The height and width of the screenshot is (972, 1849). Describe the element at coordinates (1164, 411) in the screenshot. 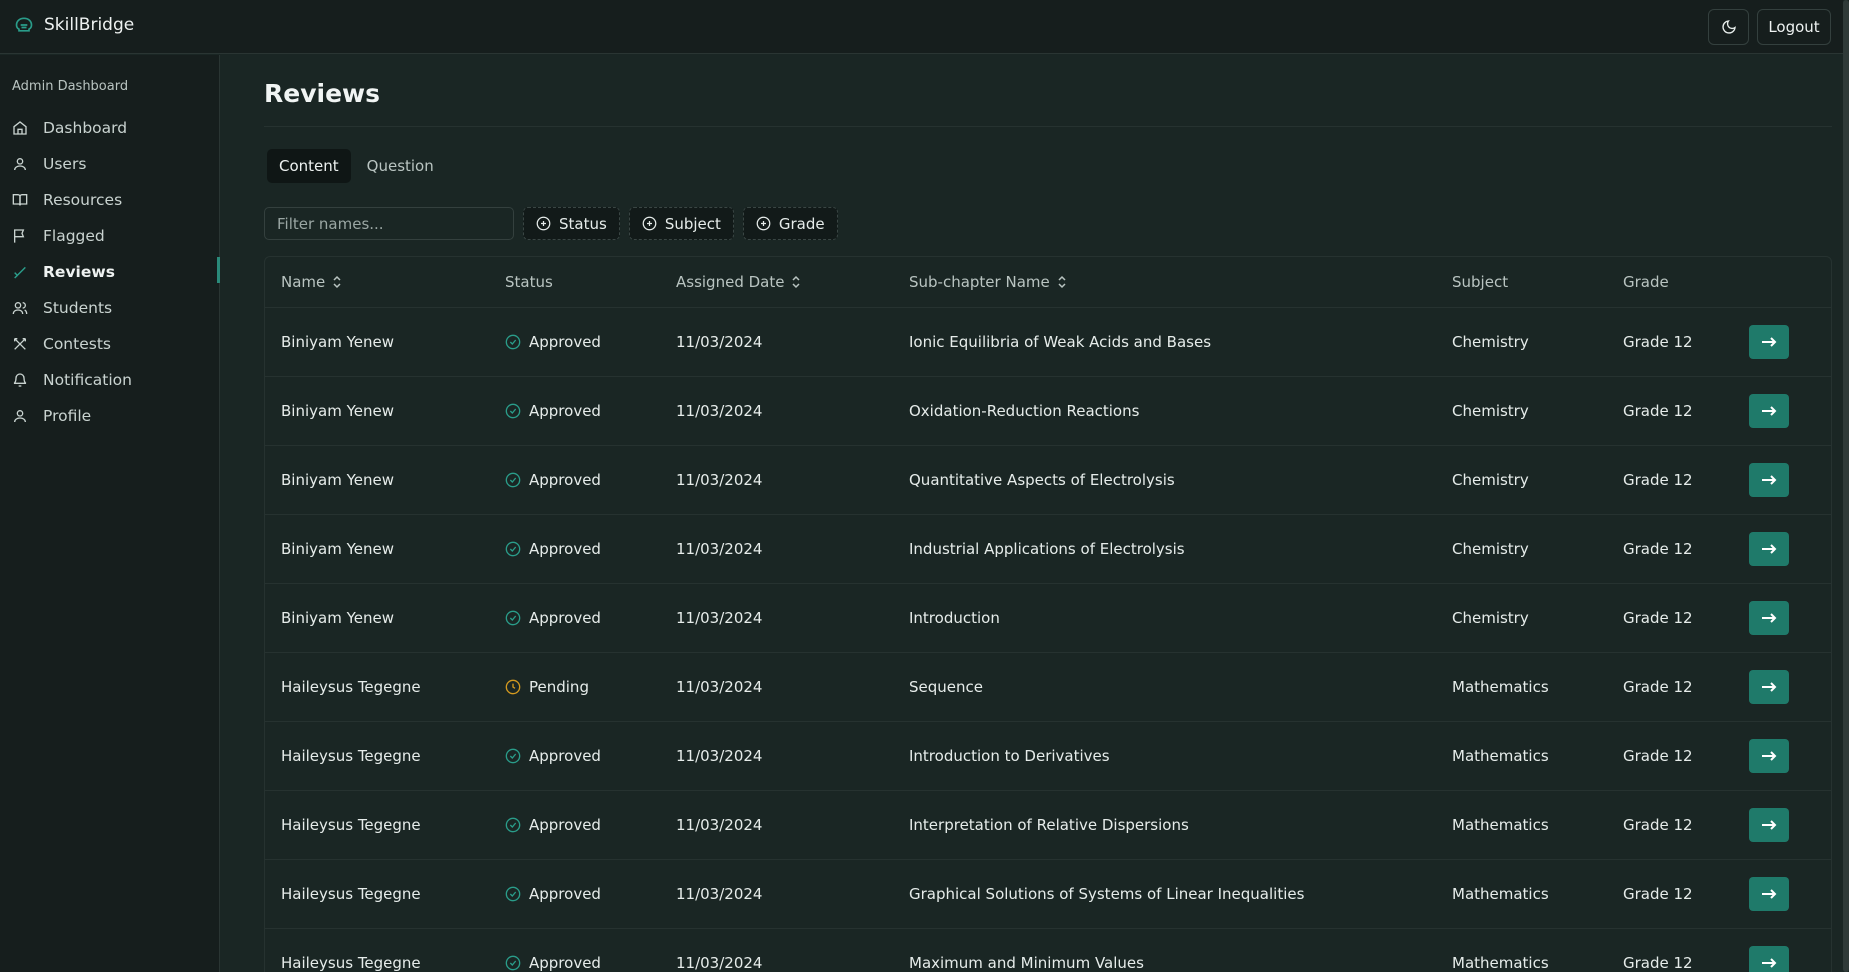

I see `cell-subchapter: Oxidation-Reduction Reactions` at that location.